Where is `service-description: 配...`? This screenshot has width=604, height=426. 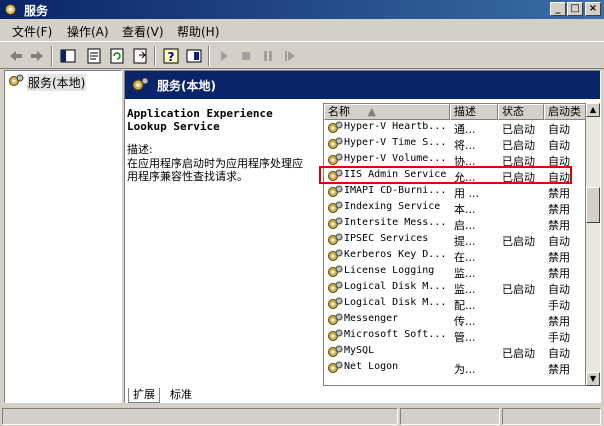
service-description: 配... is located at coordinates (465, 305).